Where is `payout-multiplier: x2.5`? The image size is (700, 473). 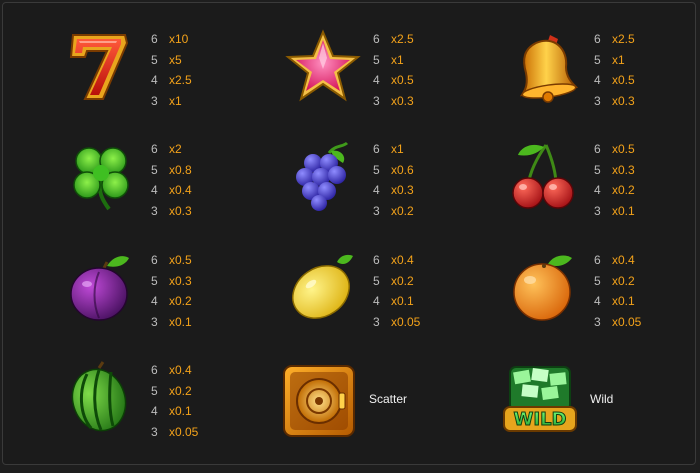 payout-multiplier: x2.5 is located at coordinates (623, 39).